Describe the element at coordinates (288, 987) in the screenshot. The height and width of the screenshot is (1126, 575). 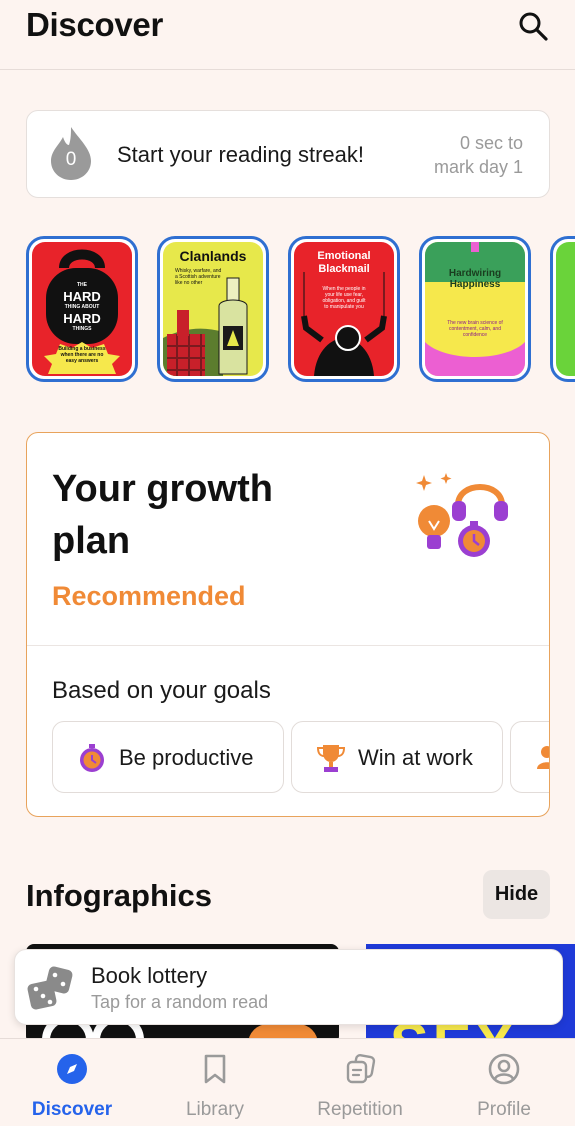
I see `book-lottery-banner: Book lottery Tap for a random read` at that location.